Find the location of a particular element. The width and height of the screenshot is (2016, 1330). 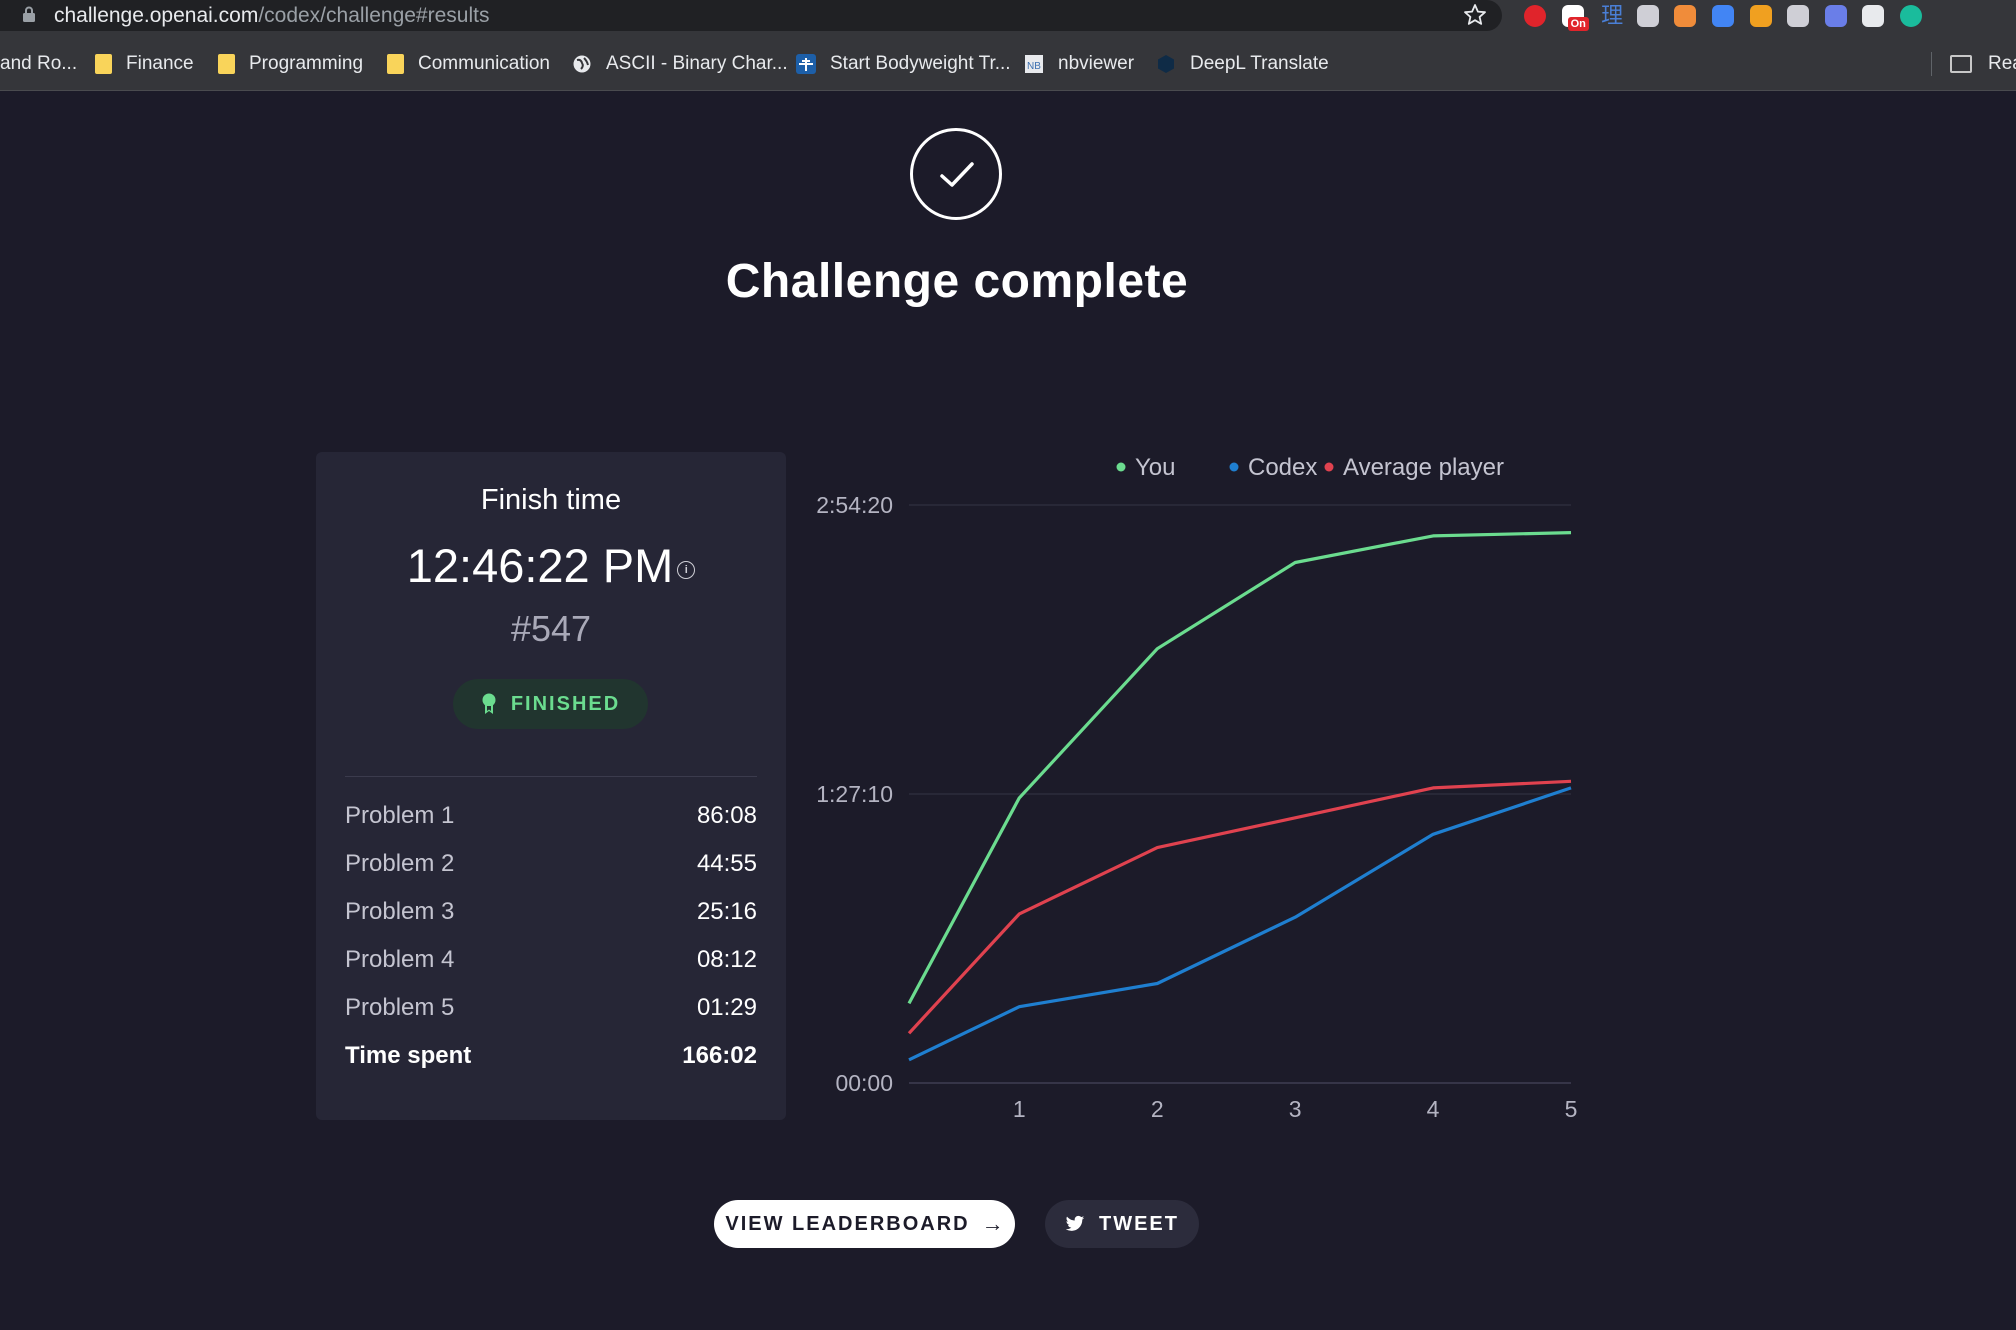

divider is located at coordinates (551, 776).